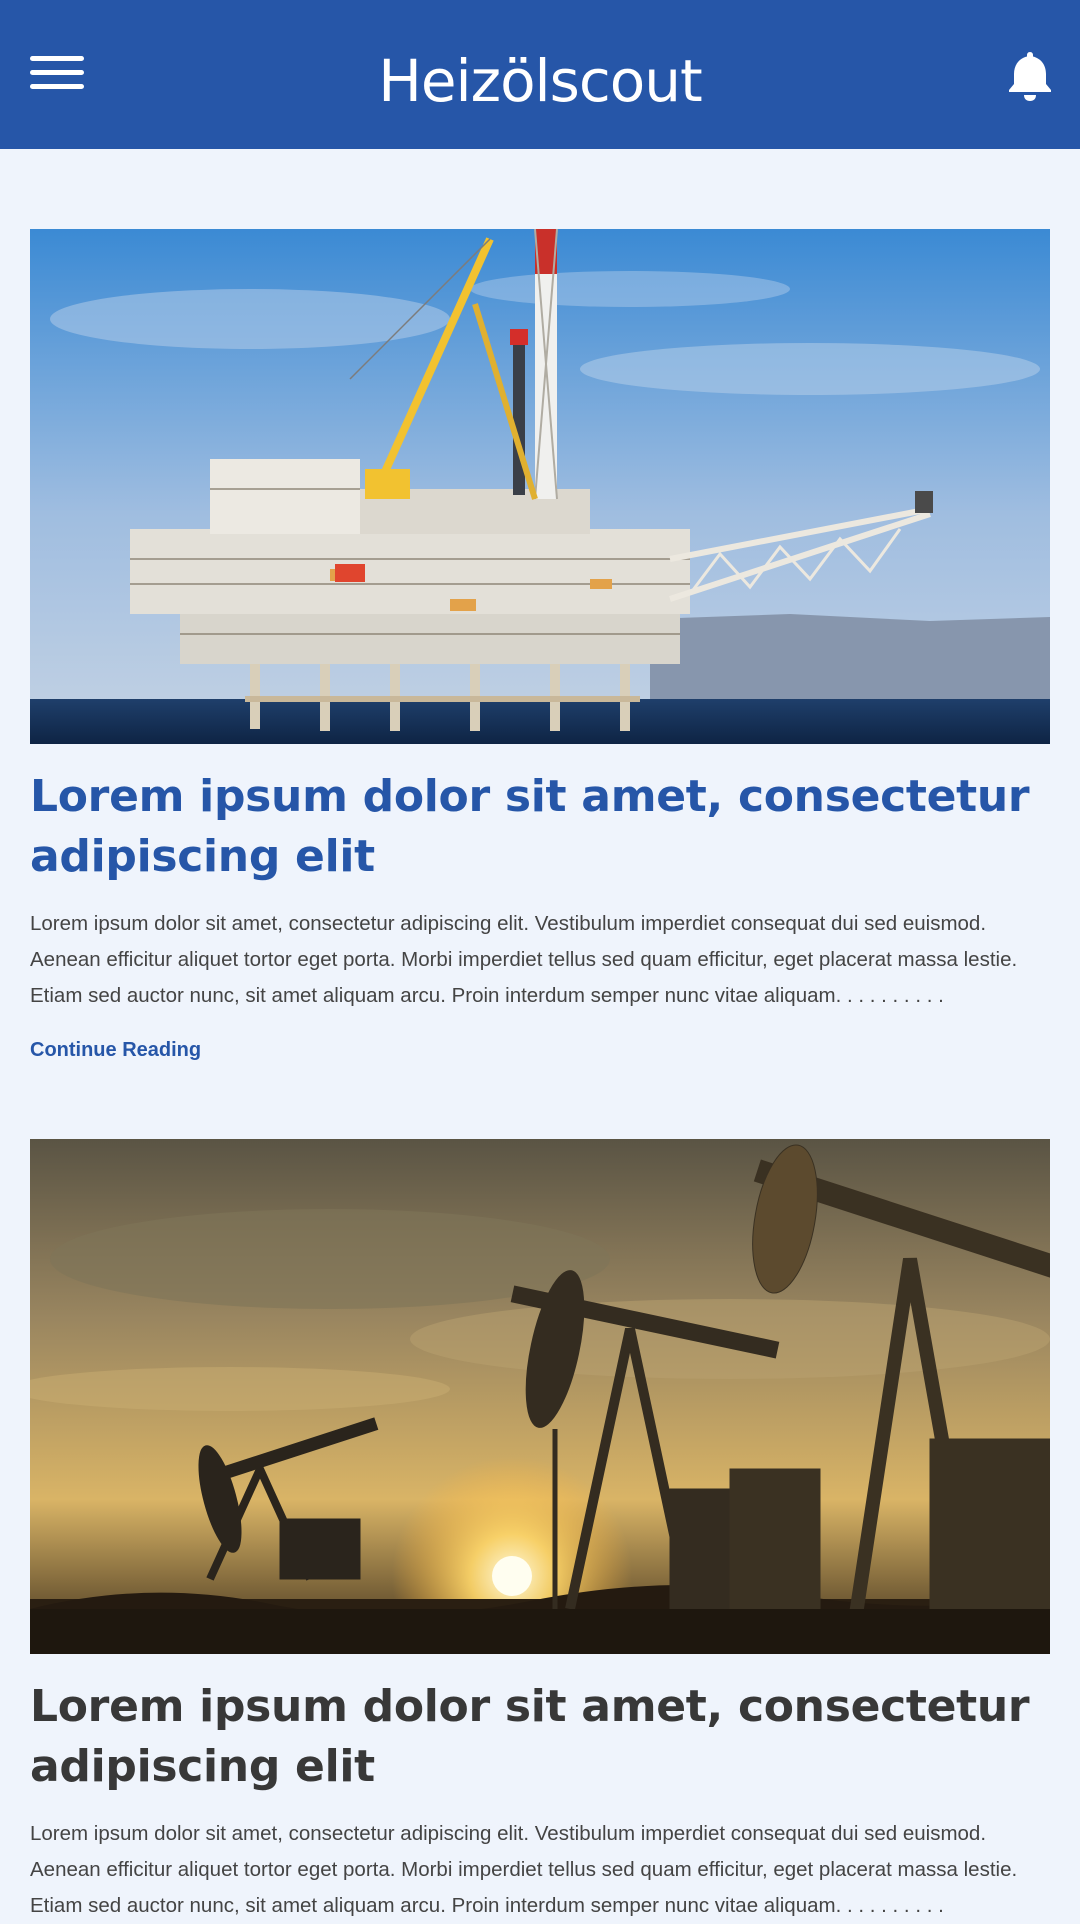  I want to click on svg-text: Heizölscout, so click(540, 79).